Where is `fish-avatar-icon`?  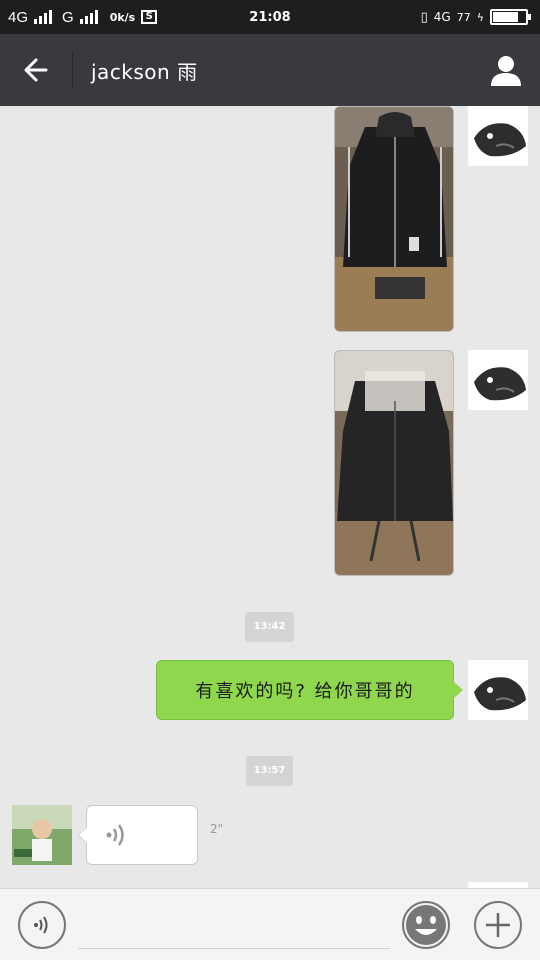 fish-avatar-icon is located at coordinates (498, 136).